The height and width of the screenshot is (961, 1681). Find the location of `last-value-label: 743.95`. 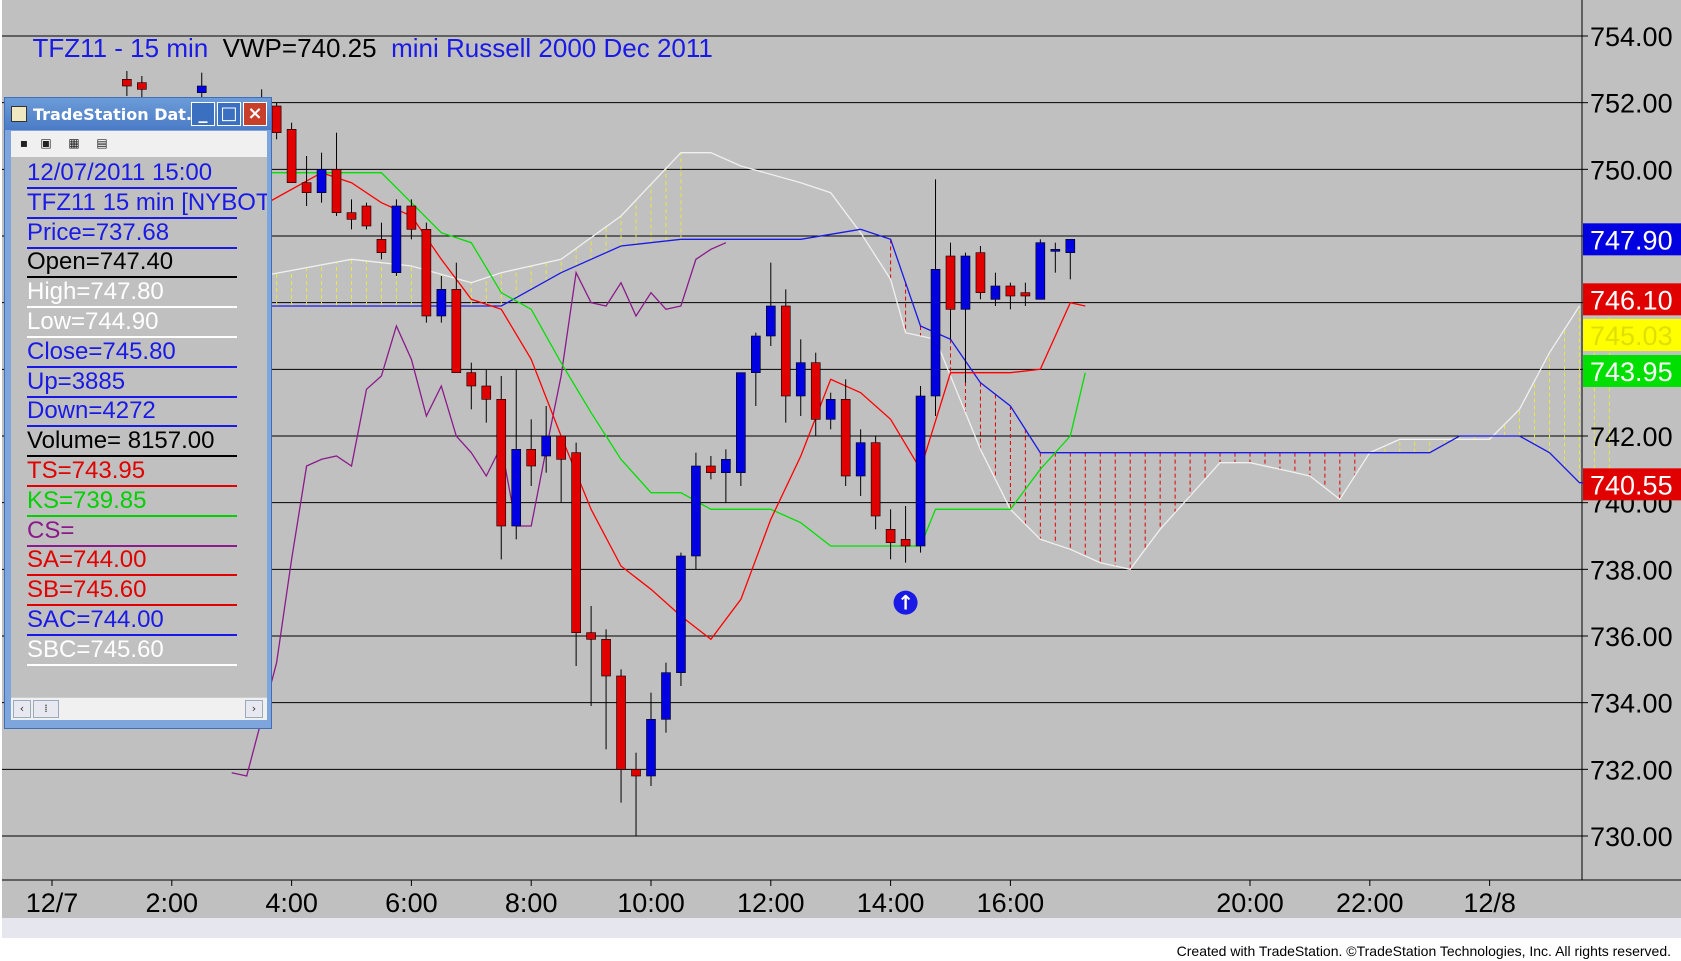

last-value-label: 743.95 is located at coordinates (1631, 372).